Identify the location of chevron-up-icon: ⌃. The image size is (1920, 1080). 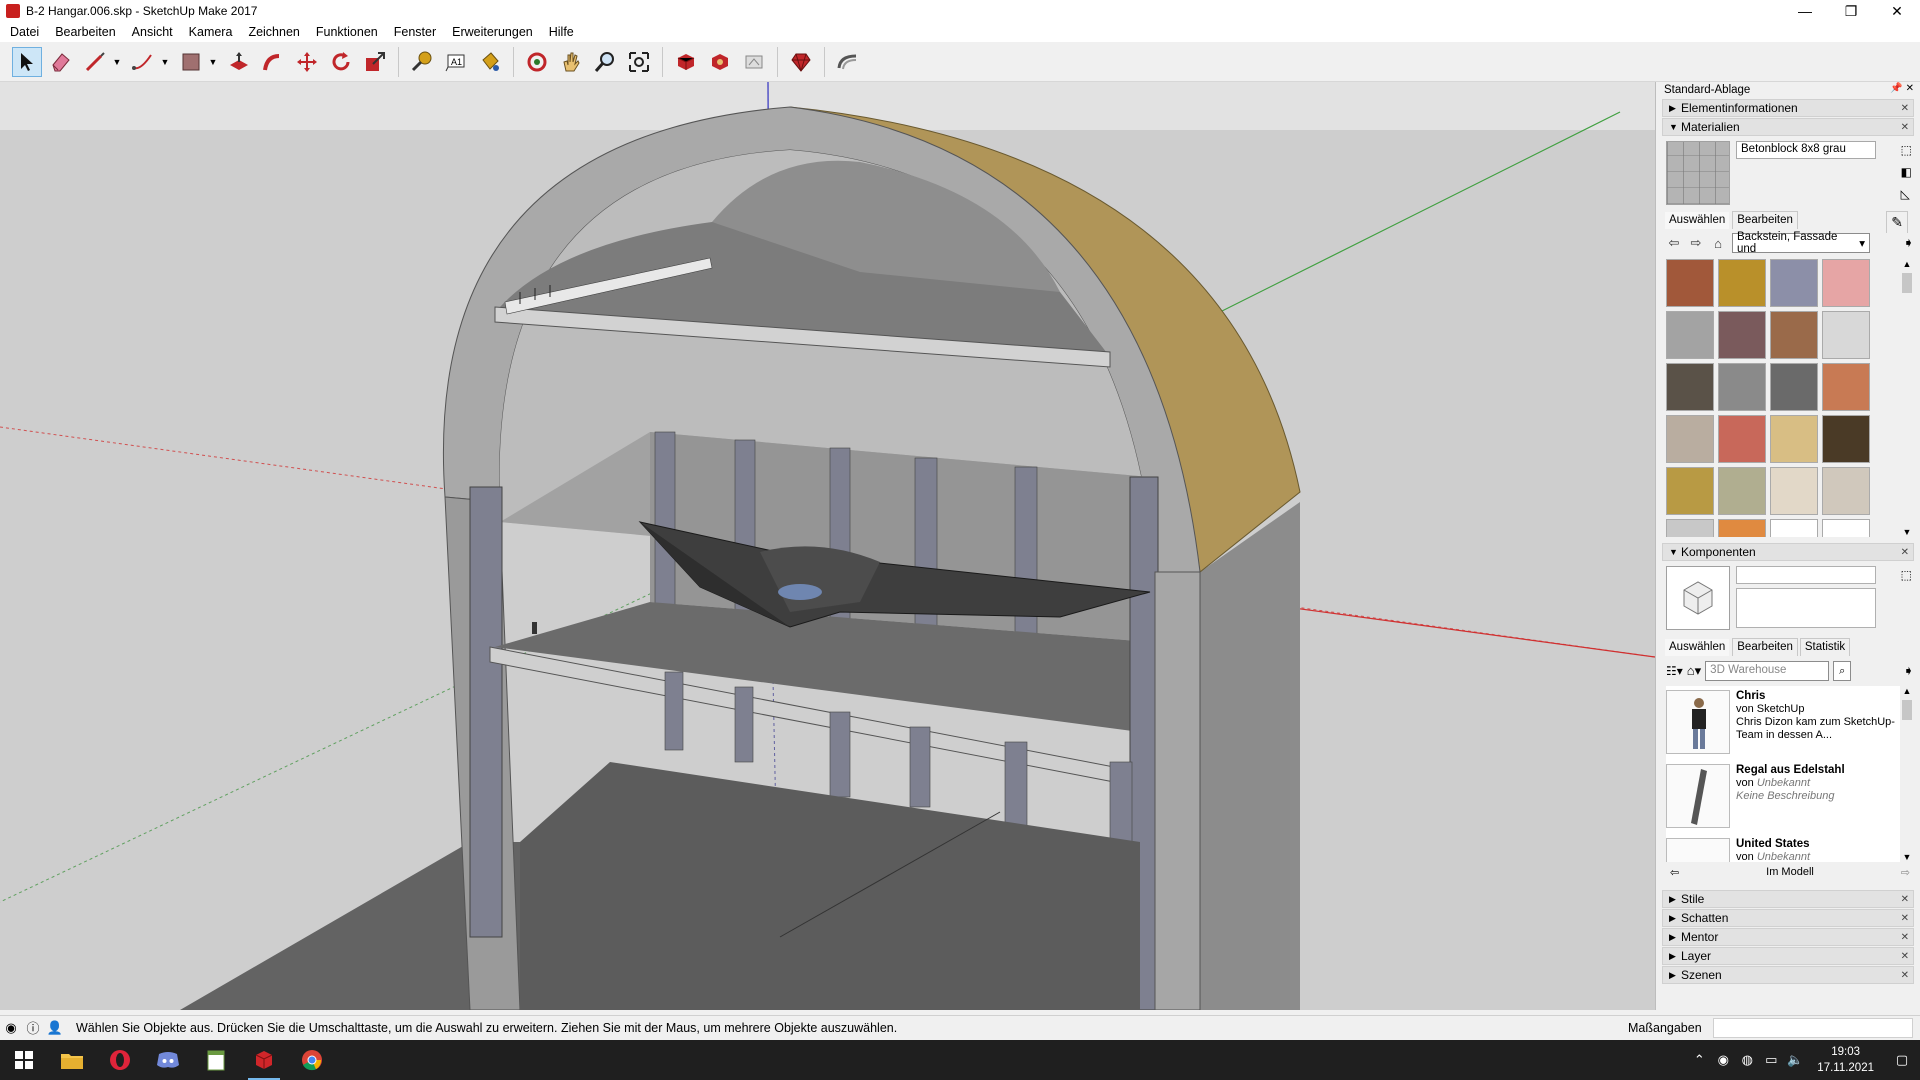
(1699, 1060).